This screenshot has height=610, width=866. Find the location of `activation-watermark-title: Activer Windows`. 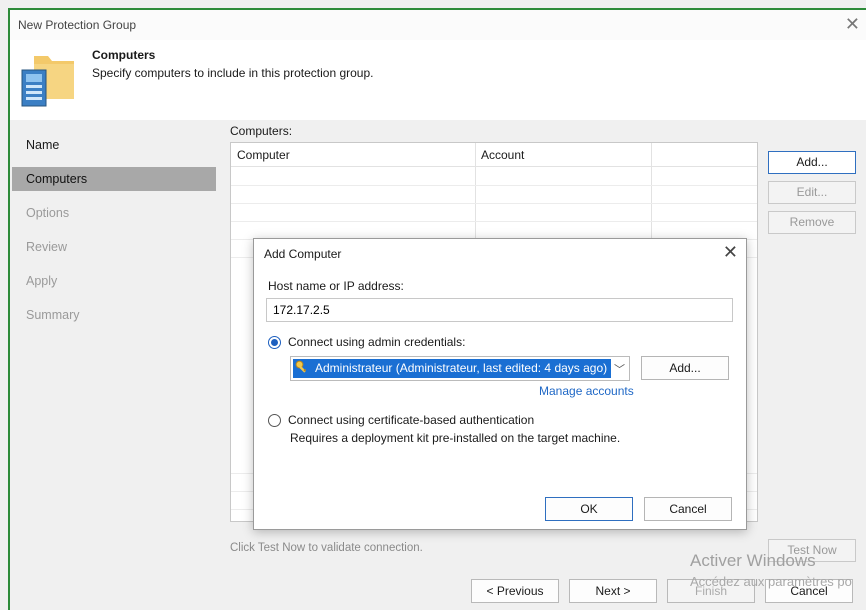

activation-watermark-title: Activer Windows is located at coordinates (753, 560).